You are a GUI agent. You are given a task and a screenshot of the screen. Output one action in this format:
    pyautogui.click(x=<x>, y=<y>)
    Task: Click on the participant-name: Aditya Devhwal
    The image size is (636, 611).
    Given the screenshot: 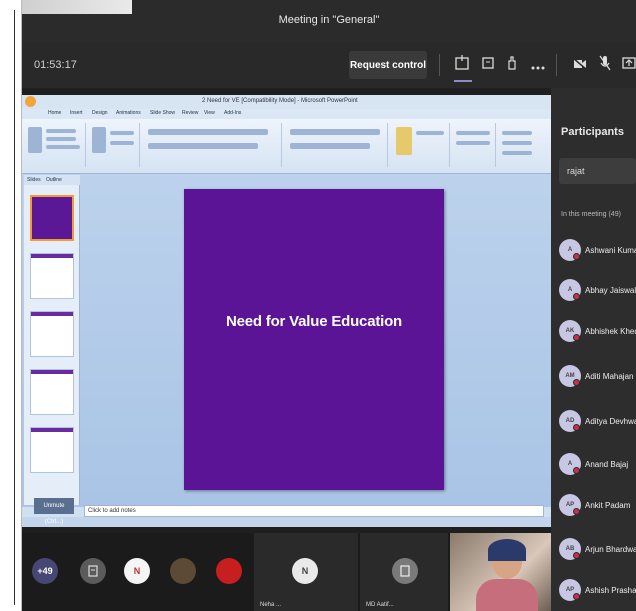 What is the action you would take?
    pyautogui.click(x=610, y=421)
    